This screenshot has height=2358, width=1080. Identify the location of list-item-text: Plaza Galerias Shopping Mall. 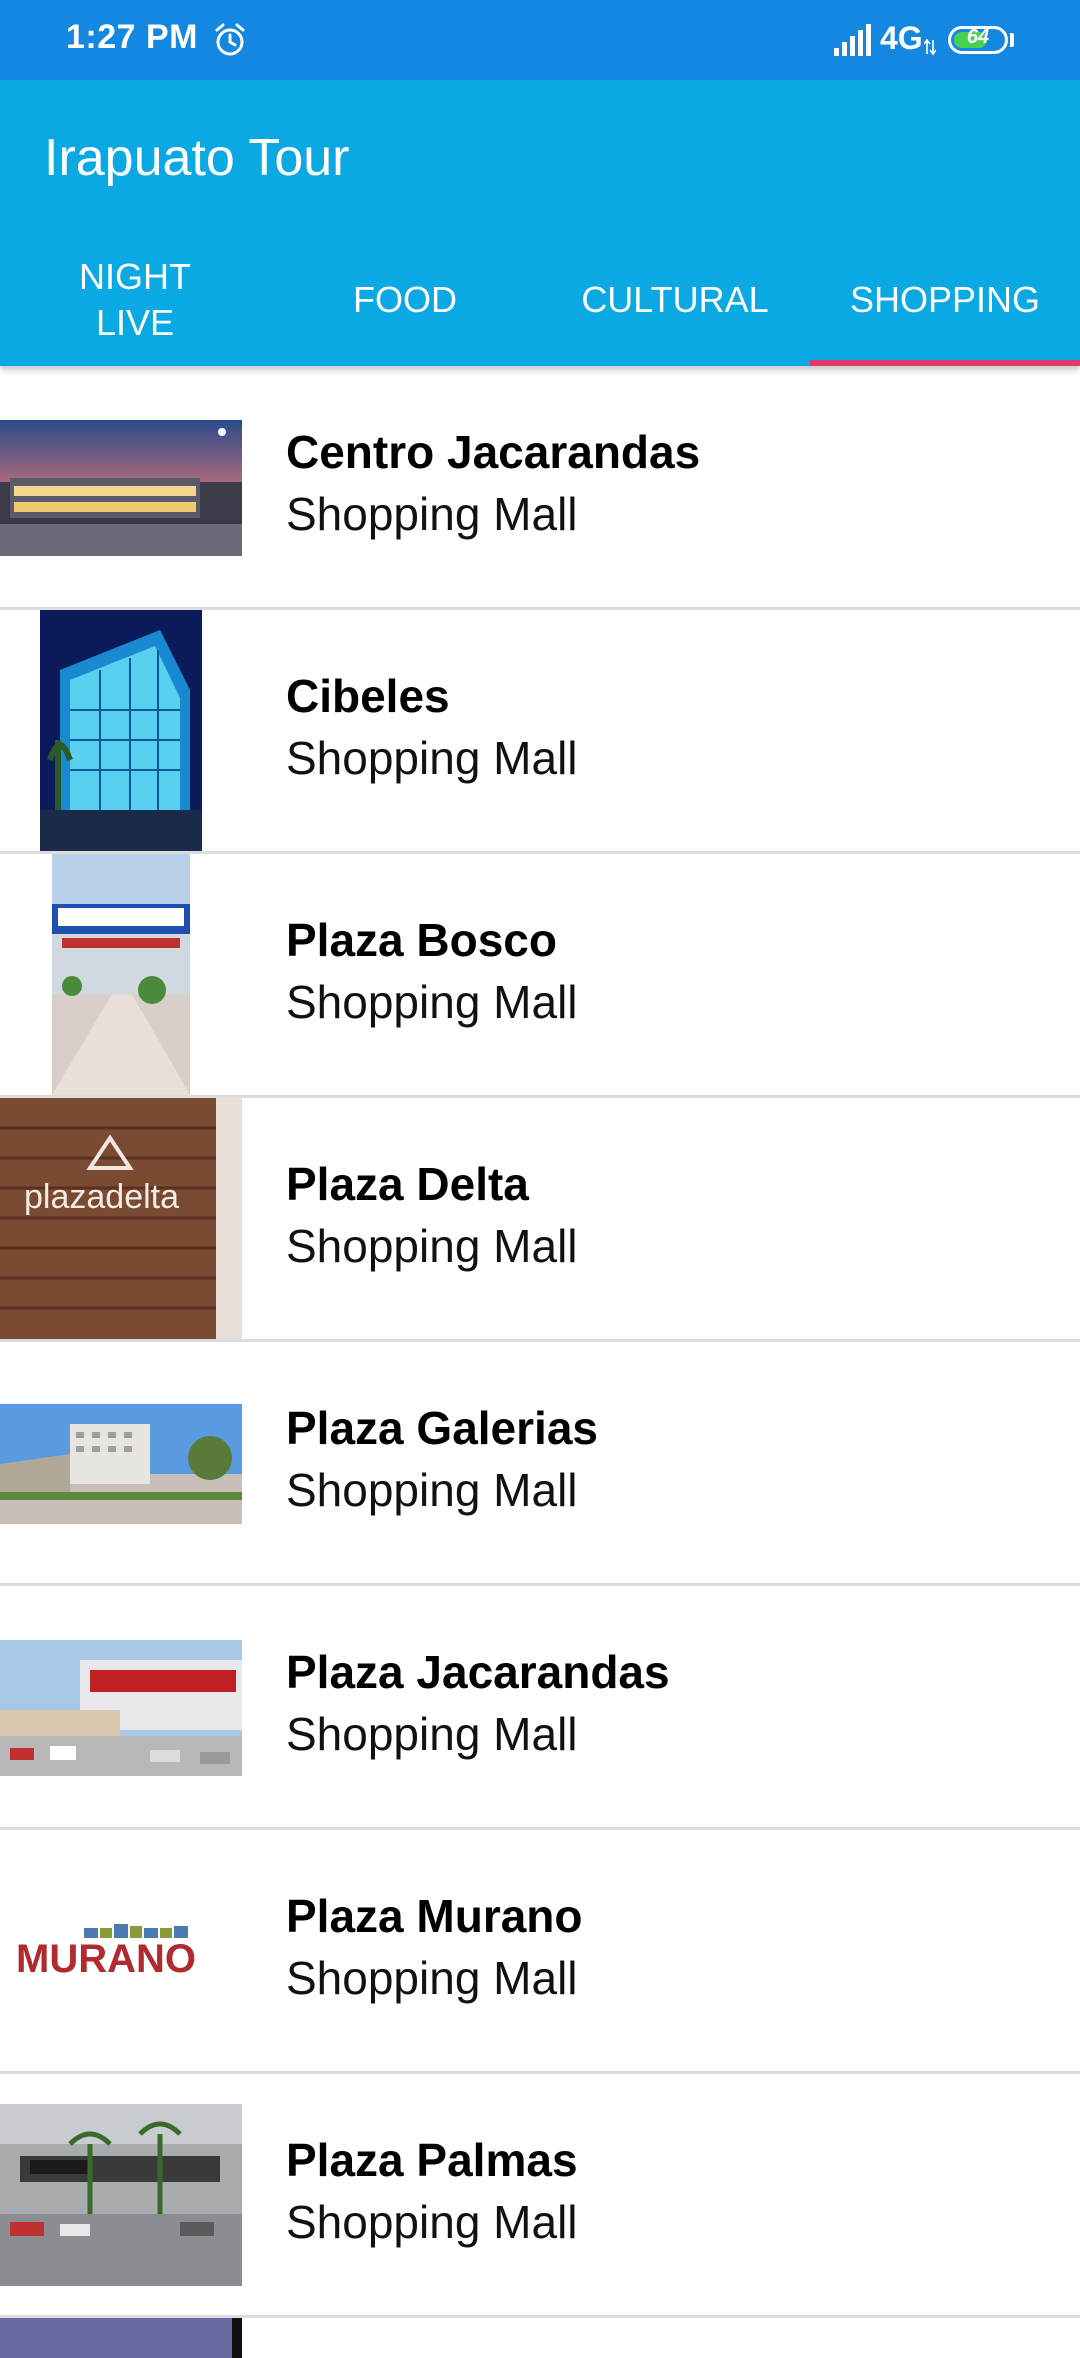
(442, 1460).